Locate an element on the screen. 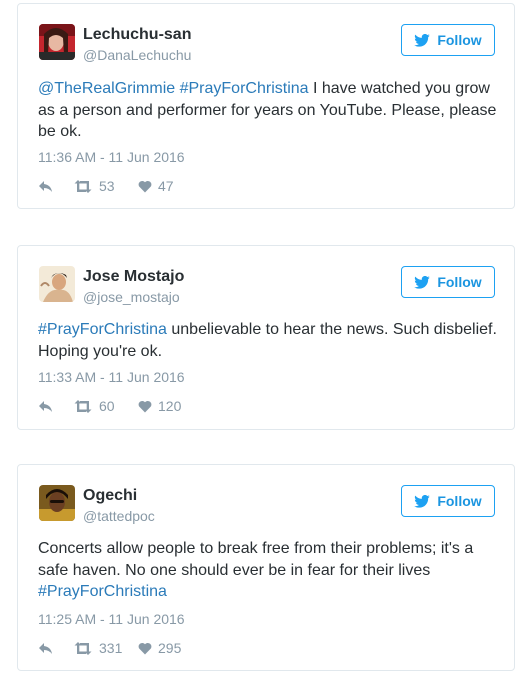 This screenshot has height=681, width=524. timestamp: 11:33 AM - 11 Jun 2016 is located at coordinates (111, 377).